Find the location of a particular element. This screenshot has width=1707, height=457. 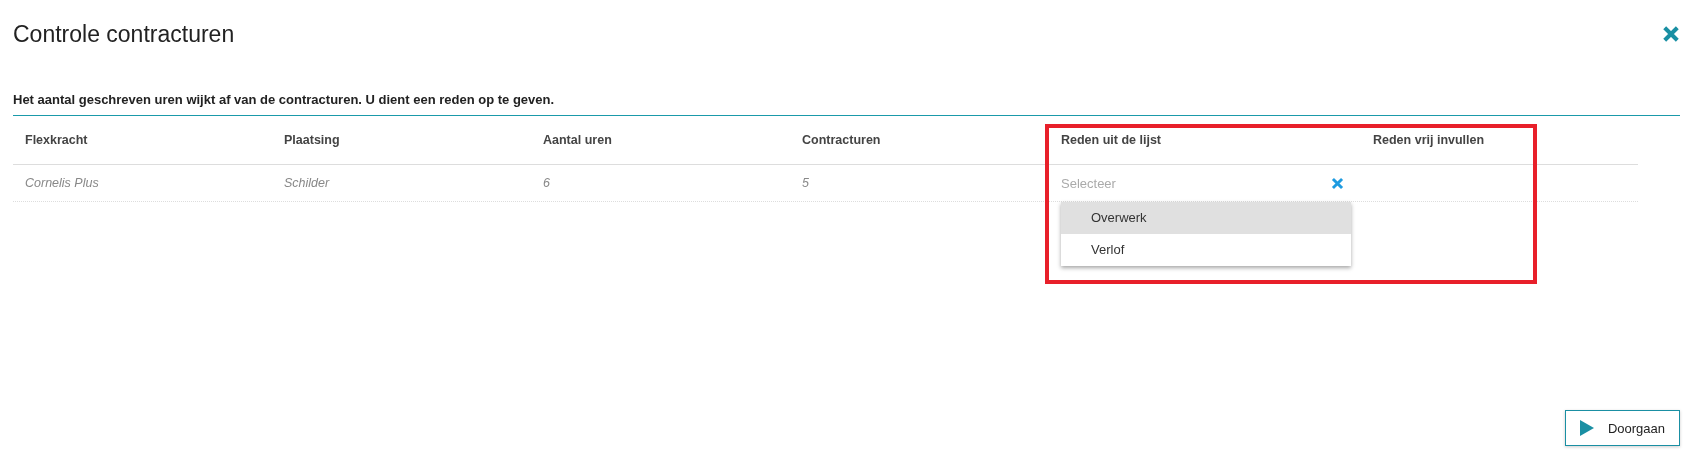

dropdown-option: Verlof is located at coordinates (1206, 249).